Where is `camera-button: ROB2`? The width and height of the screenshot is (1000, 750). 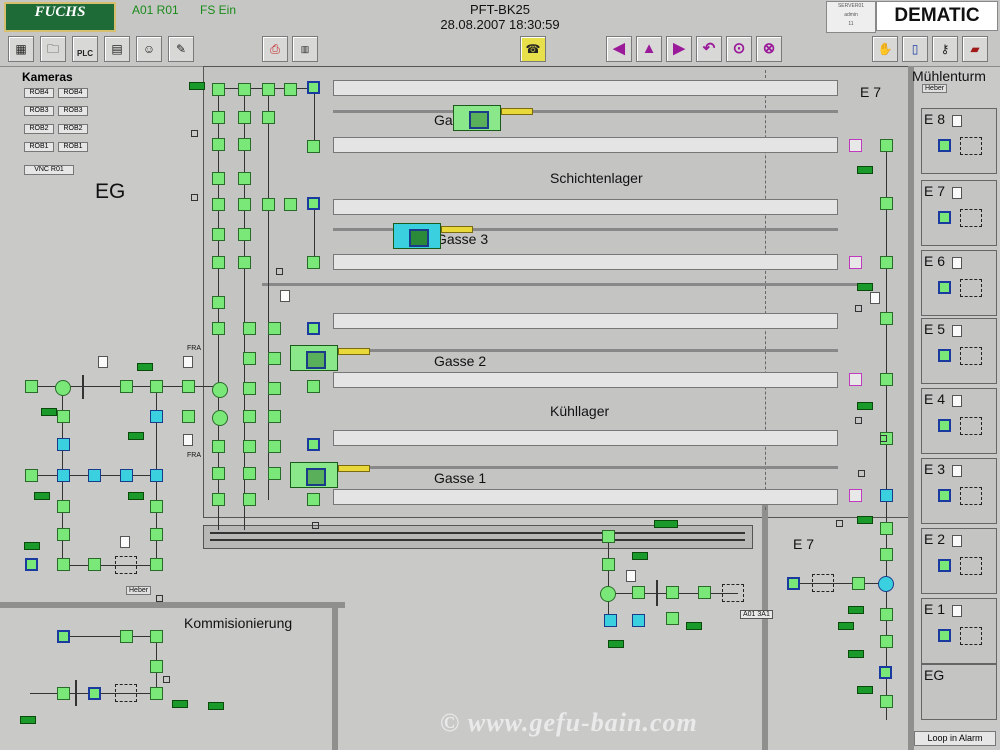
camera-button: ROB2 is located at coordinates (39, 129).